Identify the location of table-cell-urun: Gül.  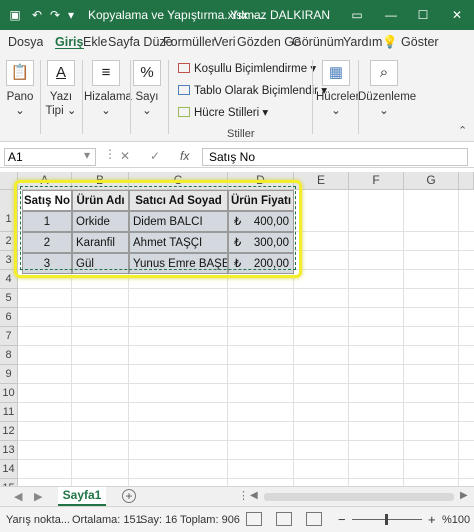
(100, 263).